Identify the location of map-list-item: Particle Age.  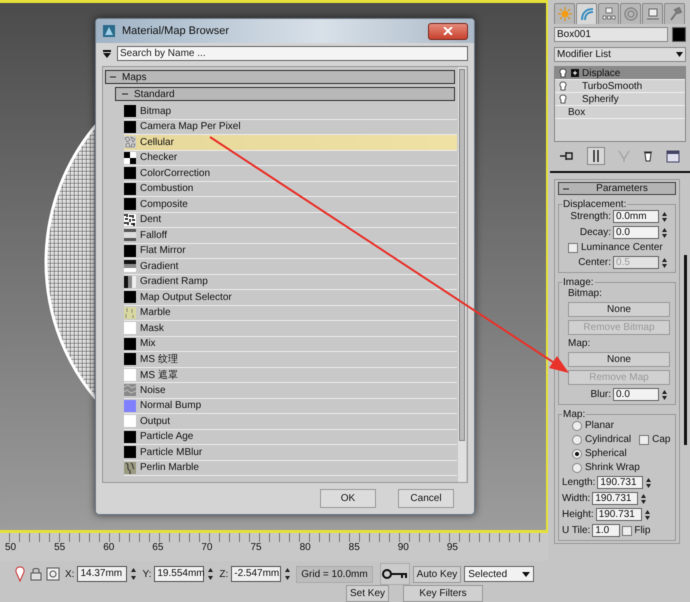
(290, 437).